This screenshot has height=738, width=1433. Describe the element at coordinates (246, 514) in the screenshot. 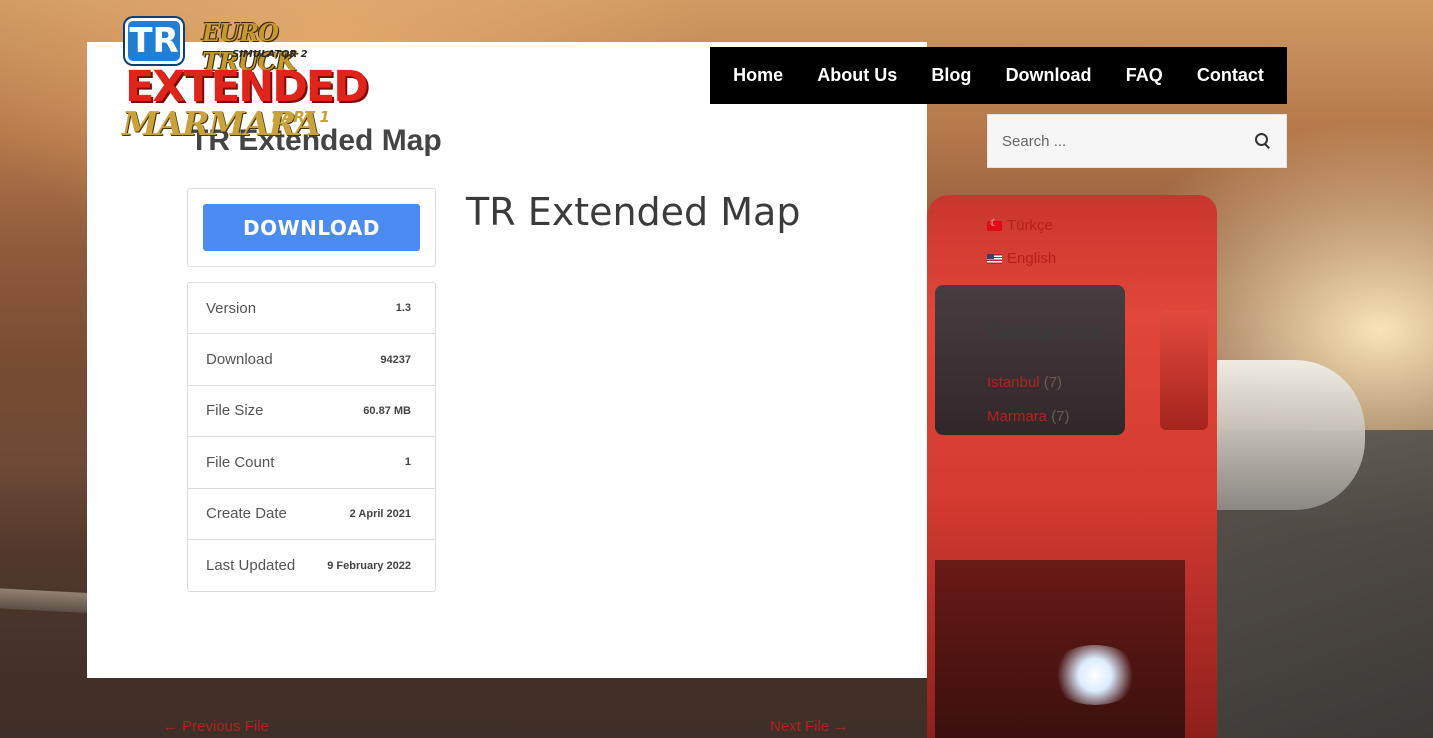

I see `detail-label: Create Date` at that location.